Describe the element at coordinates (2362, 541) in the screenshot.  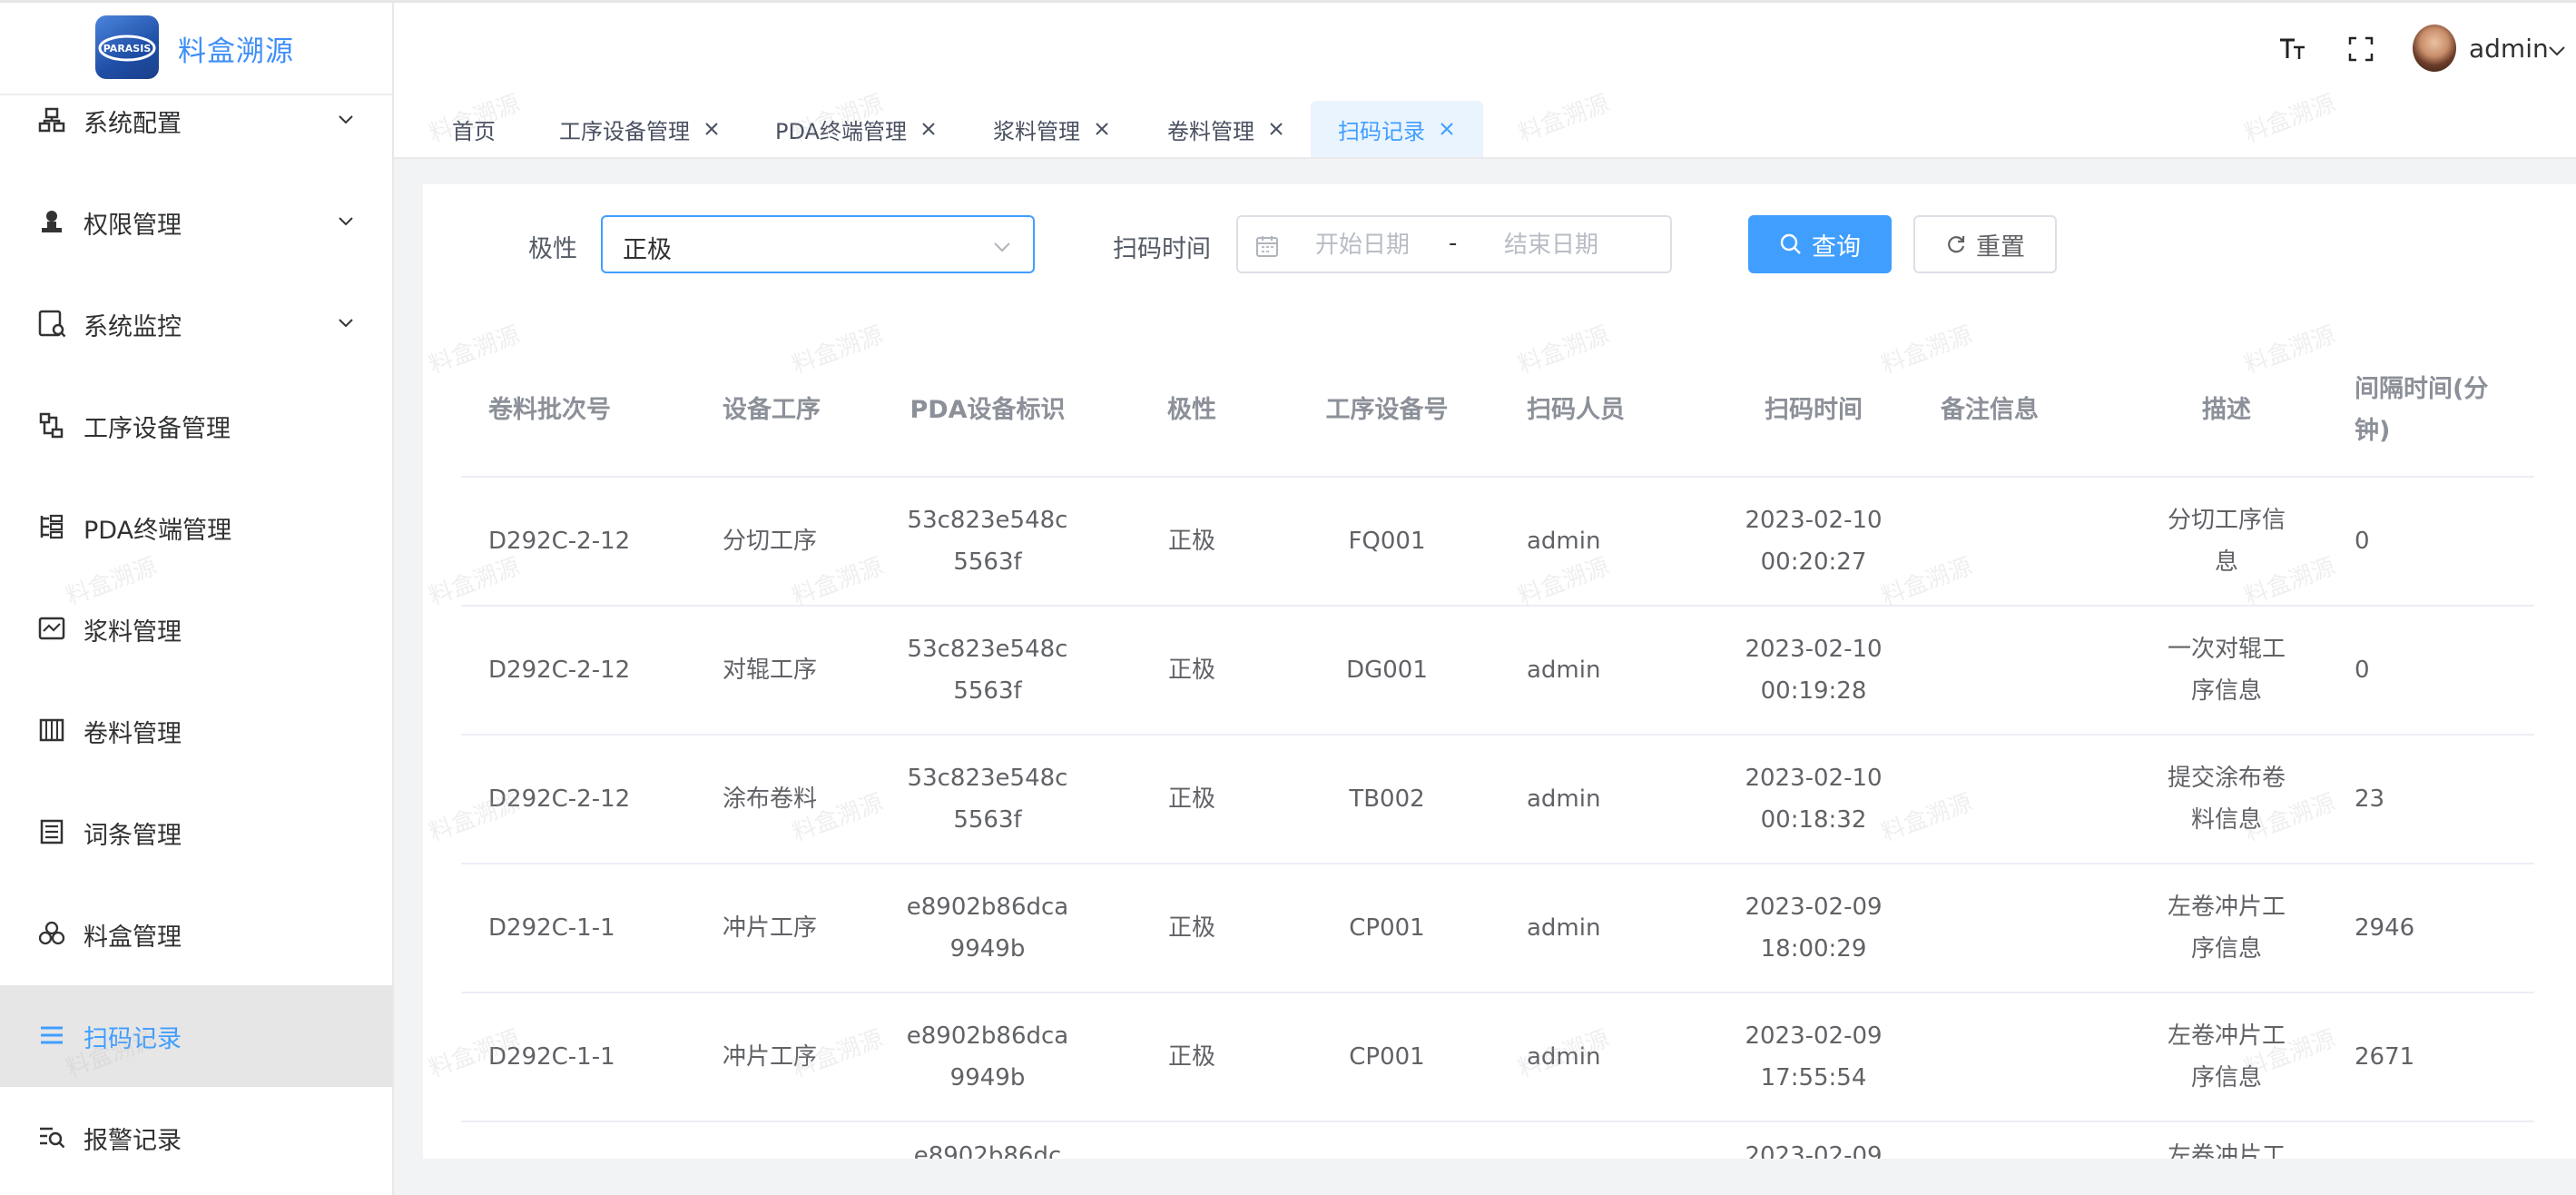
I see `cell-interval: 0` at that location.